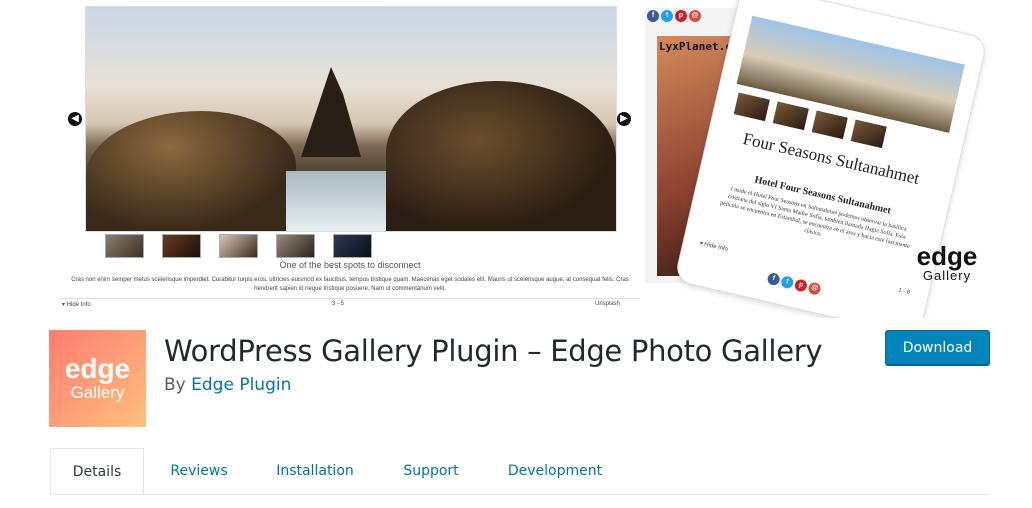  I want to click on edge-gallery-logo: edge Gallery, so click(947, 262).